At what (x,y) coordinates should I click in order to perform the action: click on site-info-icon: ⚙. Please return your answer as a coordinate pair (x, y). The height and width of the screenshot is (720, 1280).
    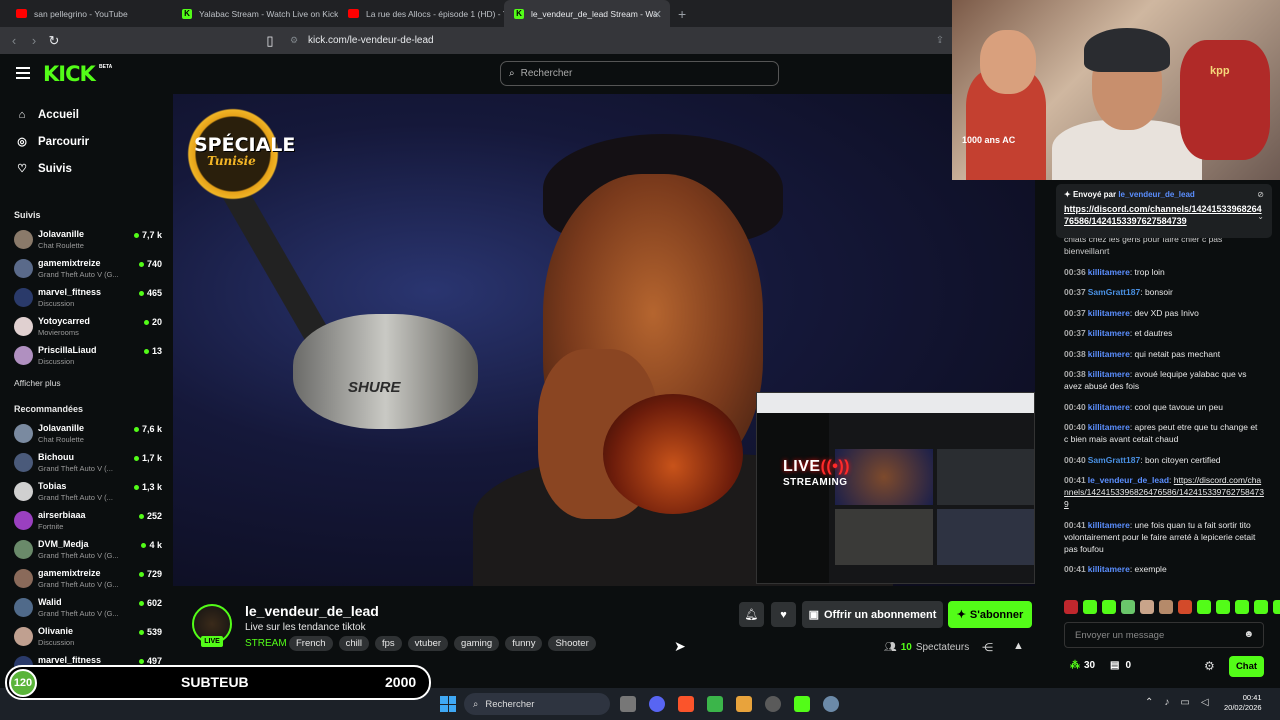
    Looking at the image, I should click on (294, 40).